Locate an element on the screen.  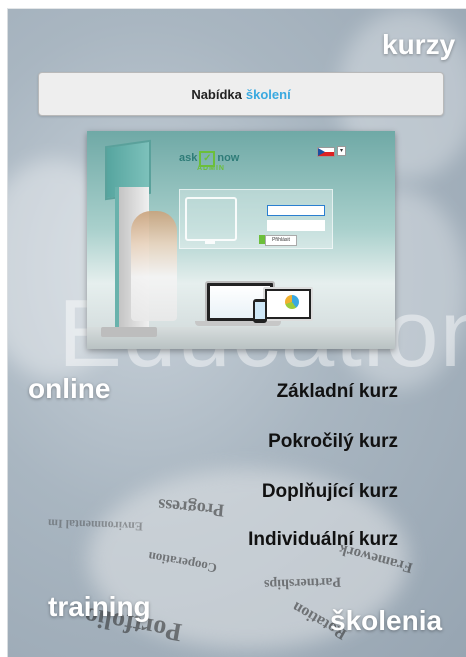
phone-screen is located at coordinates (260, 310).